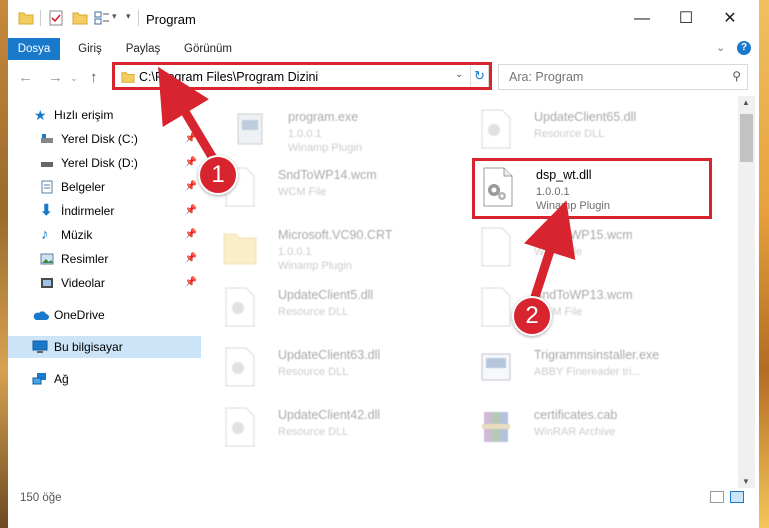 The image size is (769, 528). Describe the element at coordinates (45, 234) in the screenshot. I see `music-icon: ♪` at that location.